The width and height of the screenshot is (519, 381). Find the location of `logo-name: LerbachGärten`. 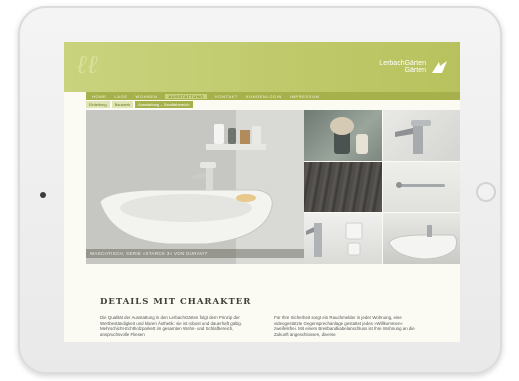

logo-name: LerbachGärten is located at coordinates (402, 63).